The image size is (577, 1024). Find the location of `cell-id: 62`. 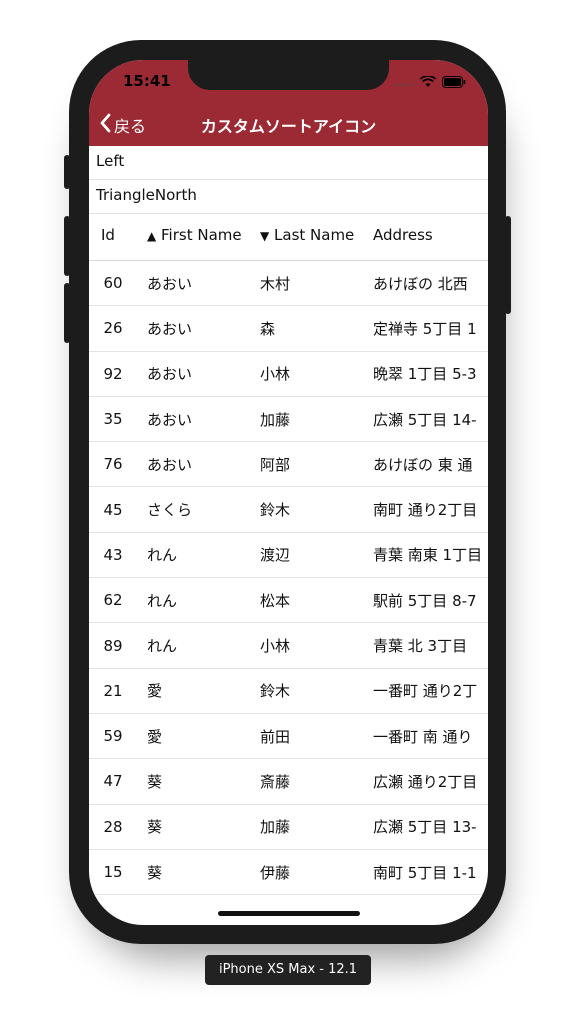

cell-id: 62 is located at coordinates (113, 600).